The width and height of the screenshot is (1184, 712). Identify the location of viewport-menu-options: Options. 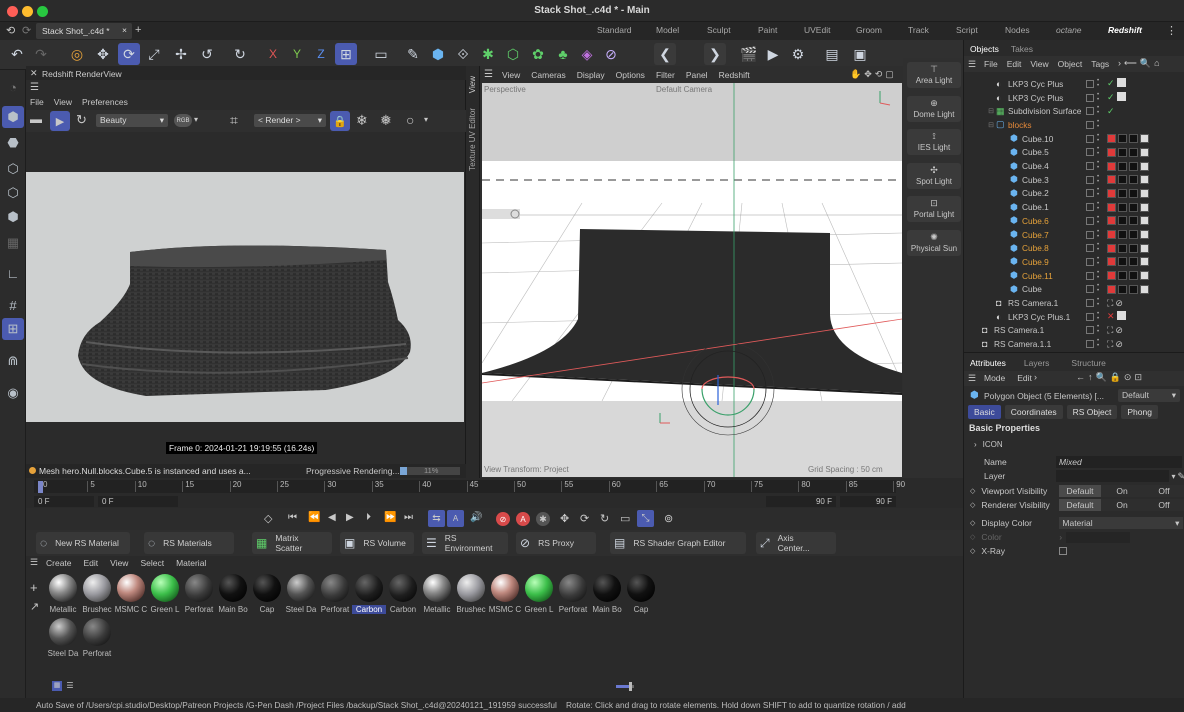
(630, 75).